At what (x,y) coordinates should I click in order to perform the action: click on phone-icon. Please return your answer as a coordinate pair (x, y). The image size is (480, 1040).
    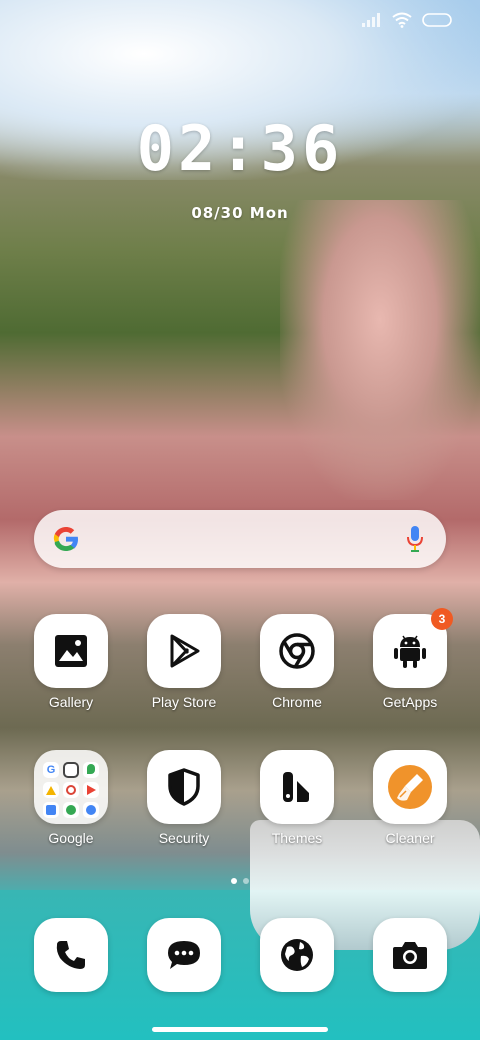
    Looking at the image, I should click on (71, 955).